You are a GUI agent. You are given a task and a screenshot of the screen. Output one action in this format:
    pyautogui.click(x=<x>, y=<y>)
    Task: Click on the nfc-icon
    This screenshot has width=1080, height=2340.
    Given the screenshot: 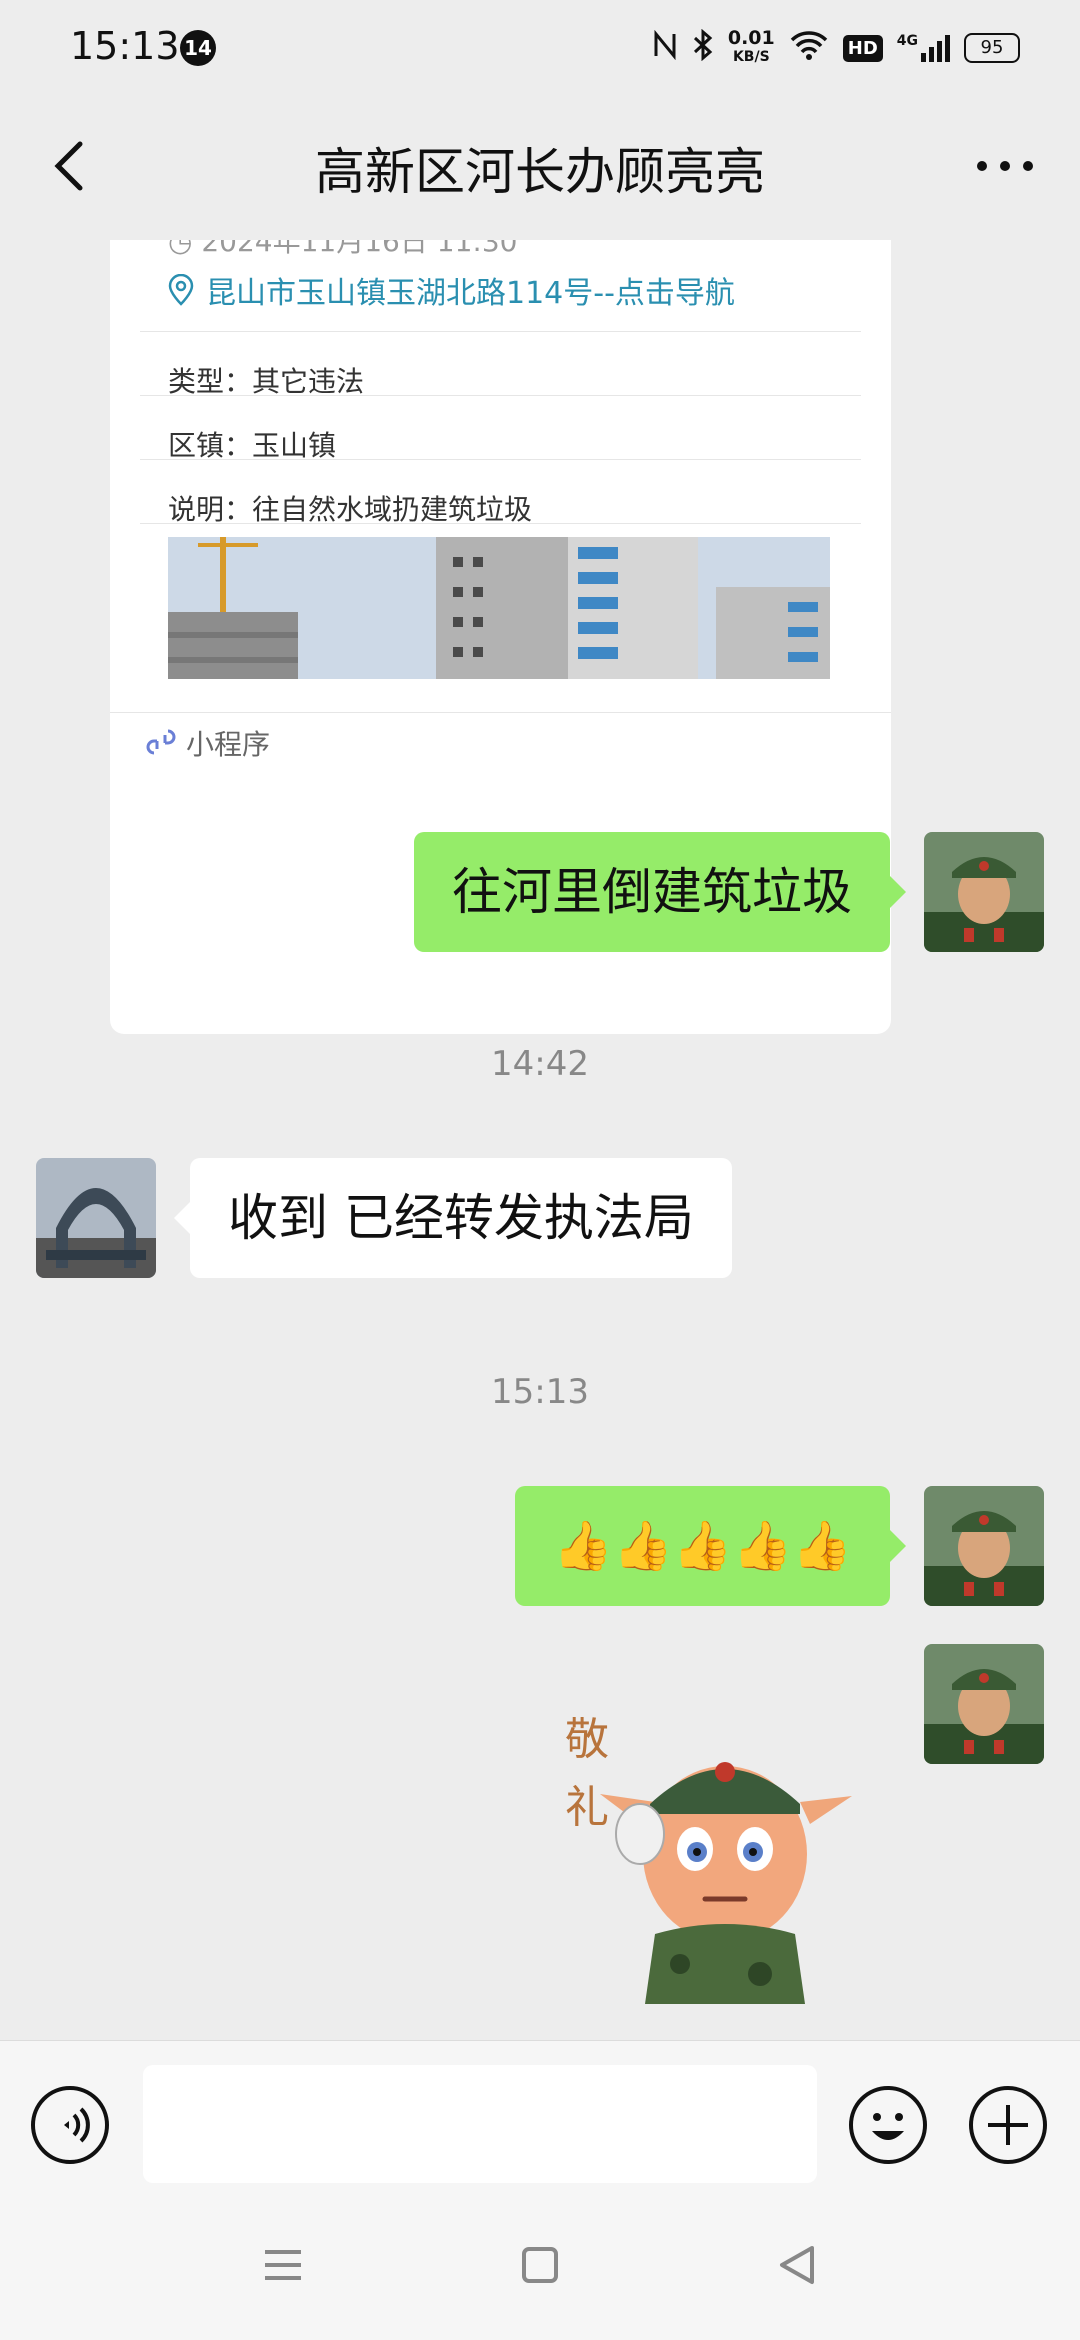 What is the action you would take?
    pyautogui.click(x=665, y=48)
    